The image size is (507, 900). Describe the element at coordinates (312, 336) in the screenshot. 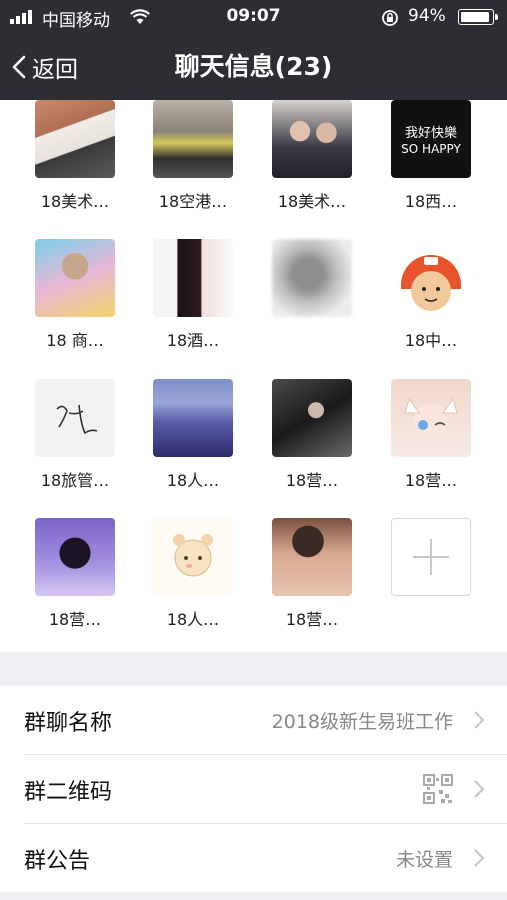

I see `member-name` at that location.